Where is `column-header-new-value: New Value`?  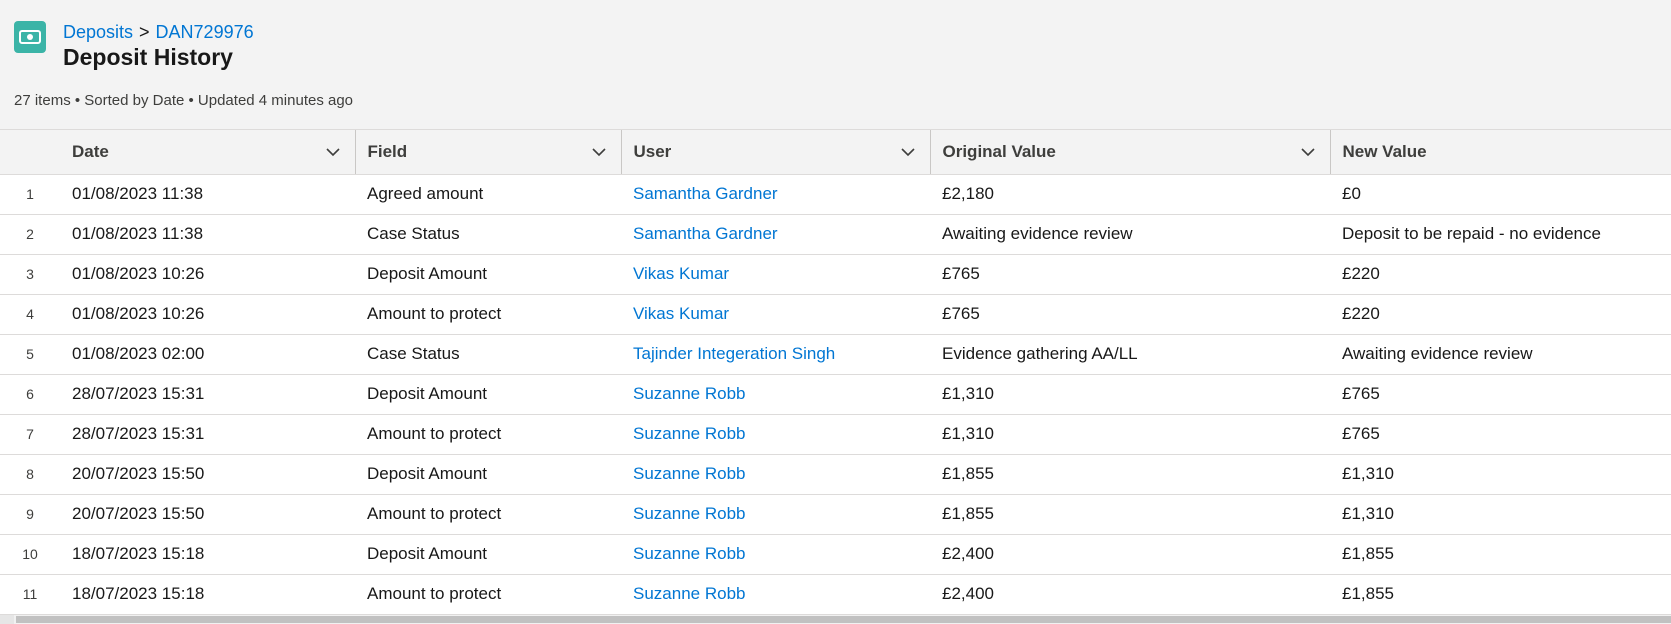
column-header-new-value: New Value is located at coordinates (1500, 152).